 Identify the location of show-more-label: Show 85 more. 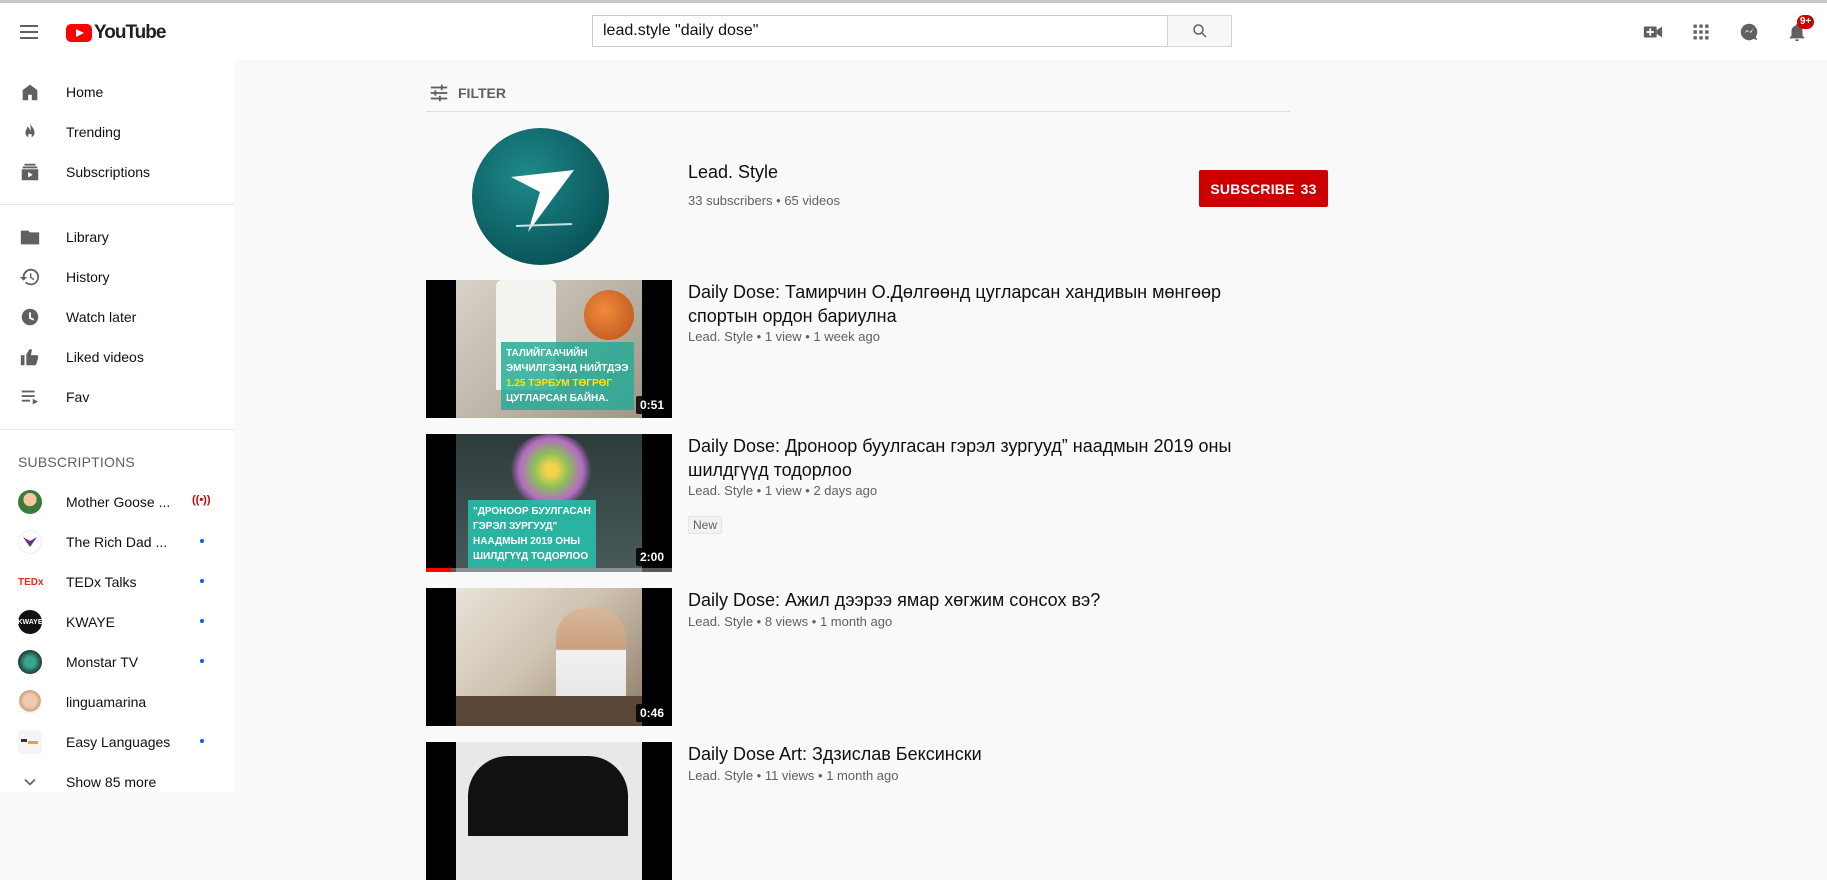
(111, 782).